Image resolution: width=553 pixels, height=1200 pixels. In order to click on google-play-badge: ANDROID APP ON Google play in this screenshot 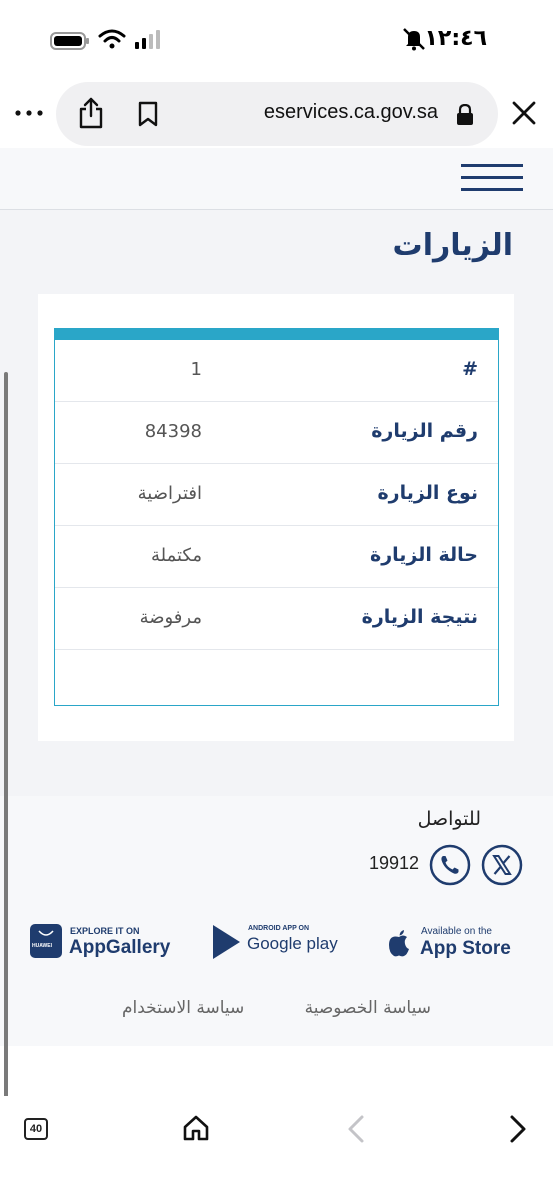, I will do `click(280, 944)`.